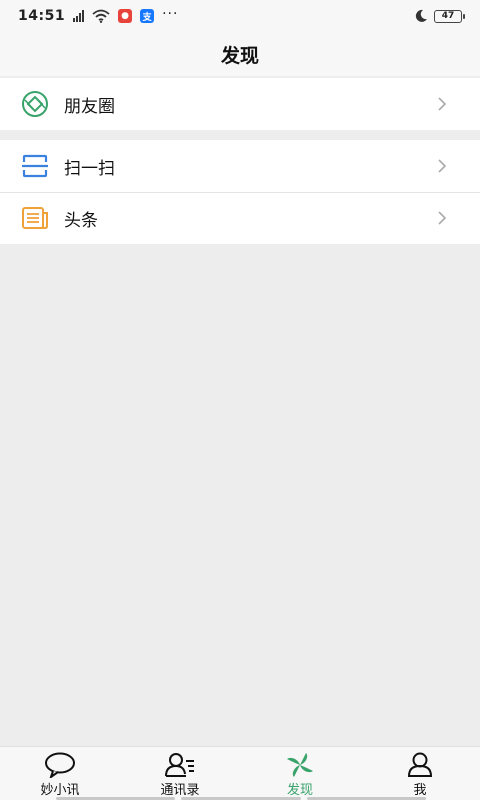  Describe the element at coordinates (240, 166) in the screenshot. I see `list-item-scan: 扫一扫` at that location.